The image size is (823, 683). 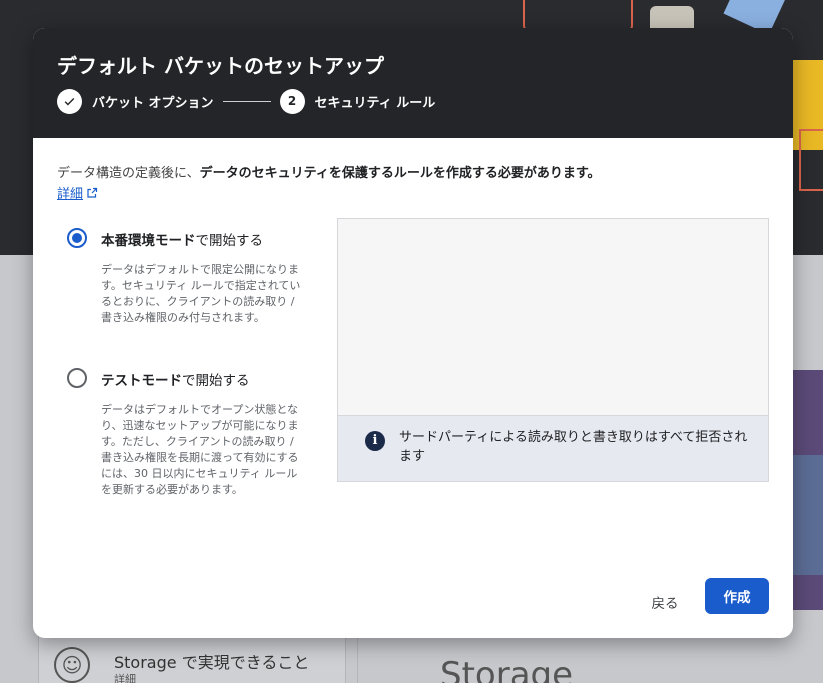 I want to click on test-mode-radio, so click(x=77, y=378).